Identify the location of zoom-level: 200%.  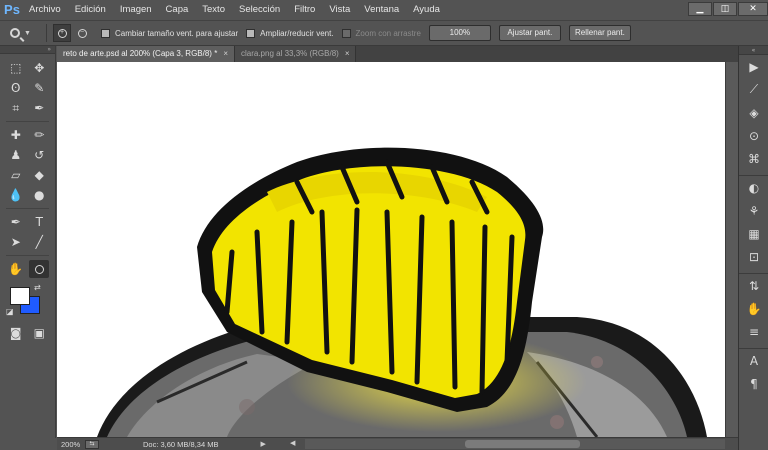
(71, 444).